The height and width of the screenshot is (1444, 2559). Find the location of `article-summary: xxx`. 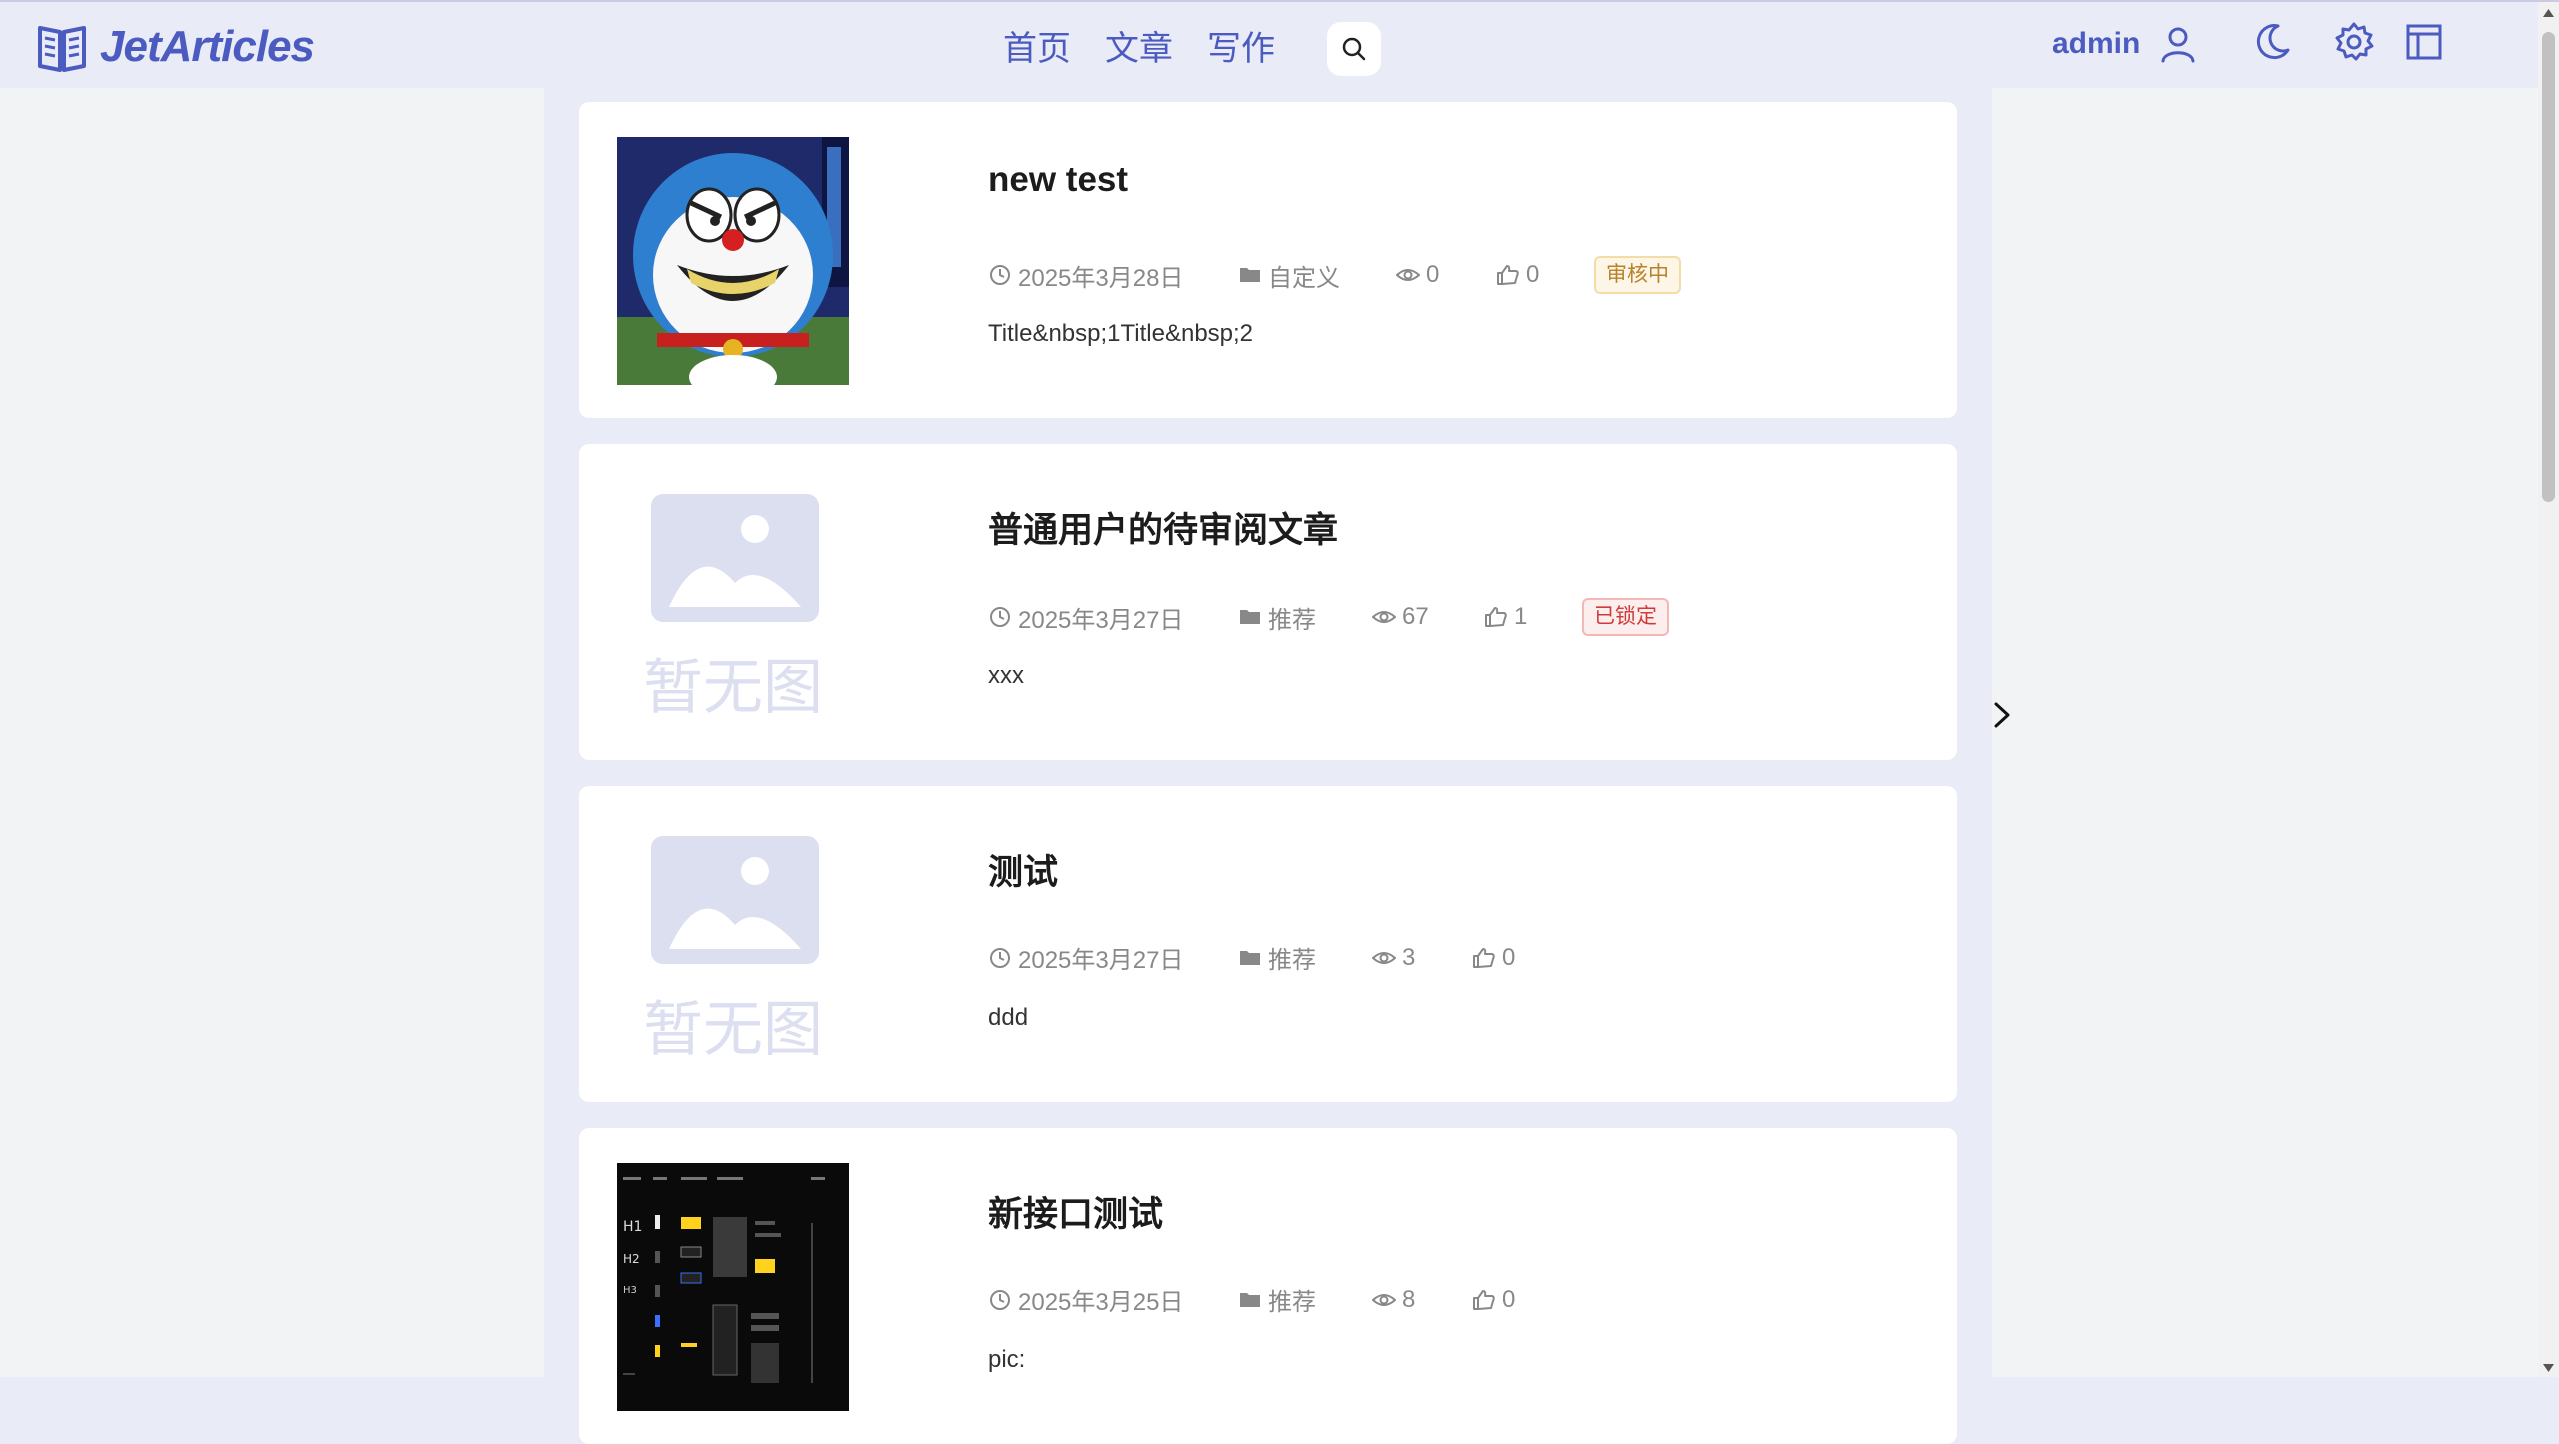

article-summary: xxx is located at coordinates (1006, 675).